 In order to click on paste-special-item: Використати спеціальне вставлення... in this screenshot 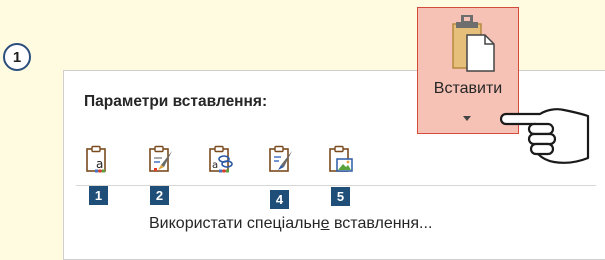, I will do `click(290, 224)`.